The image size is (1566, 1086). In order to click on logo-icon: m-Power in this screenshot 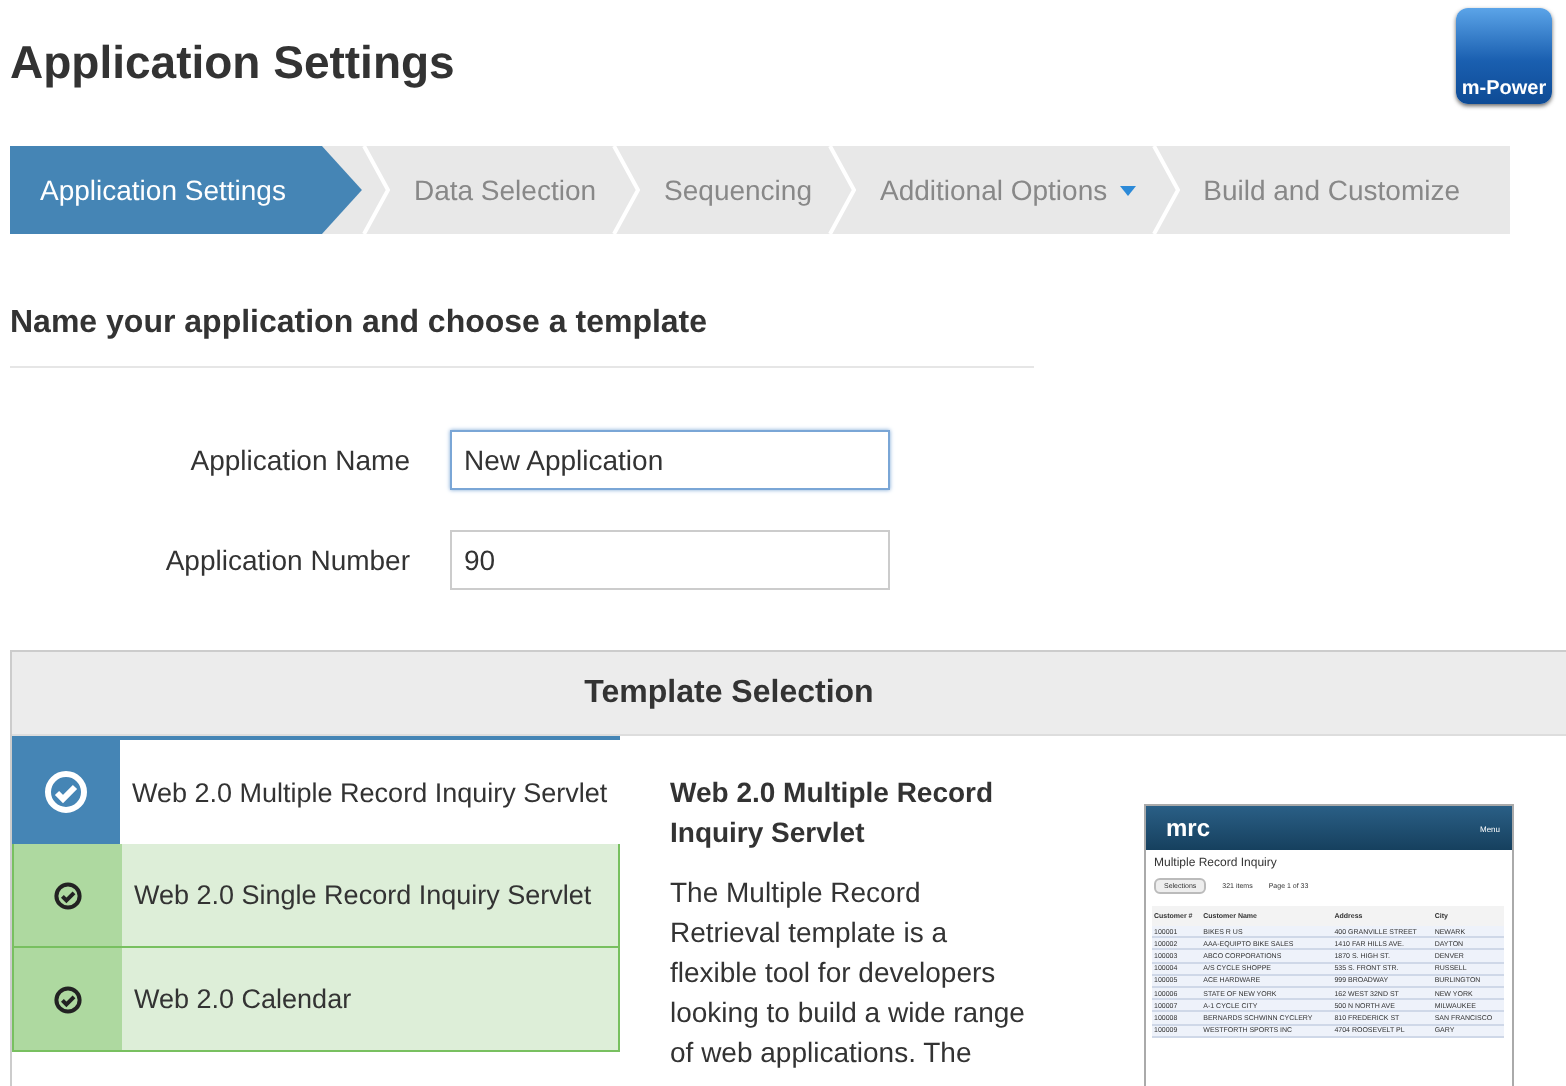, I will do `click(1504, 56)`.